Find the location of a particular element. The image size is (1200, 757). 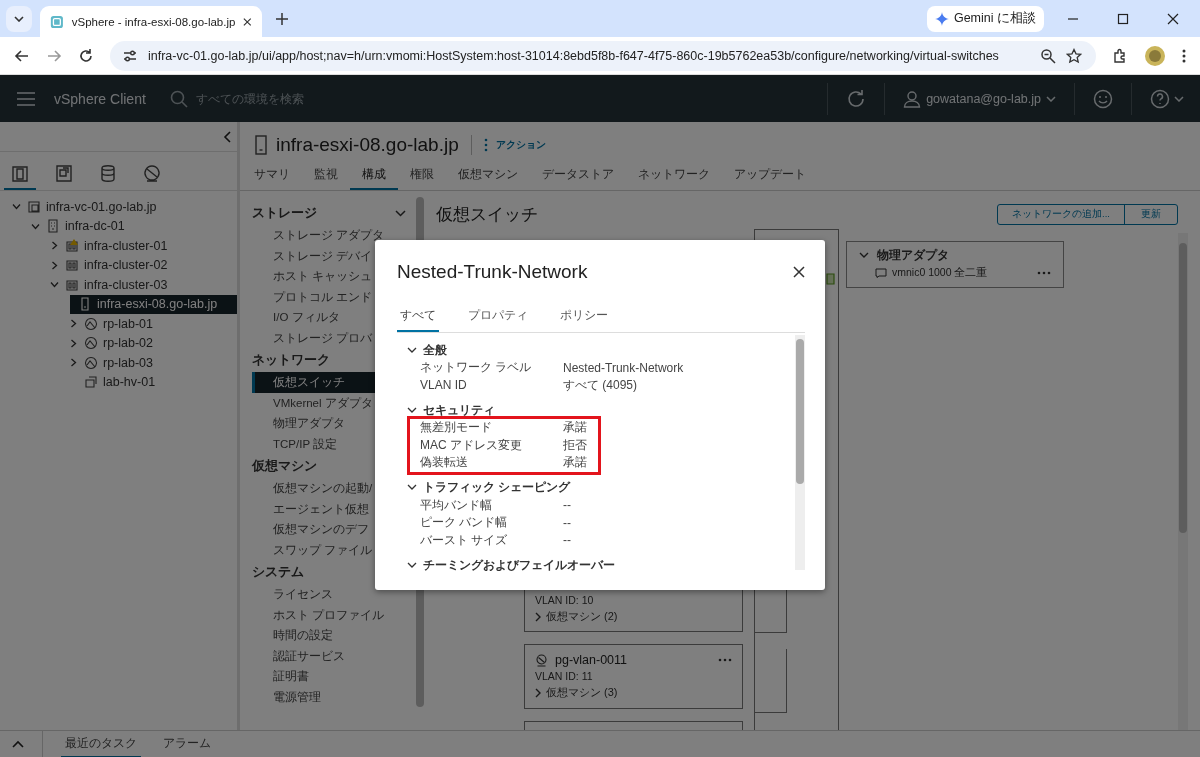

help-icon is located at coordinates (1160, 98).